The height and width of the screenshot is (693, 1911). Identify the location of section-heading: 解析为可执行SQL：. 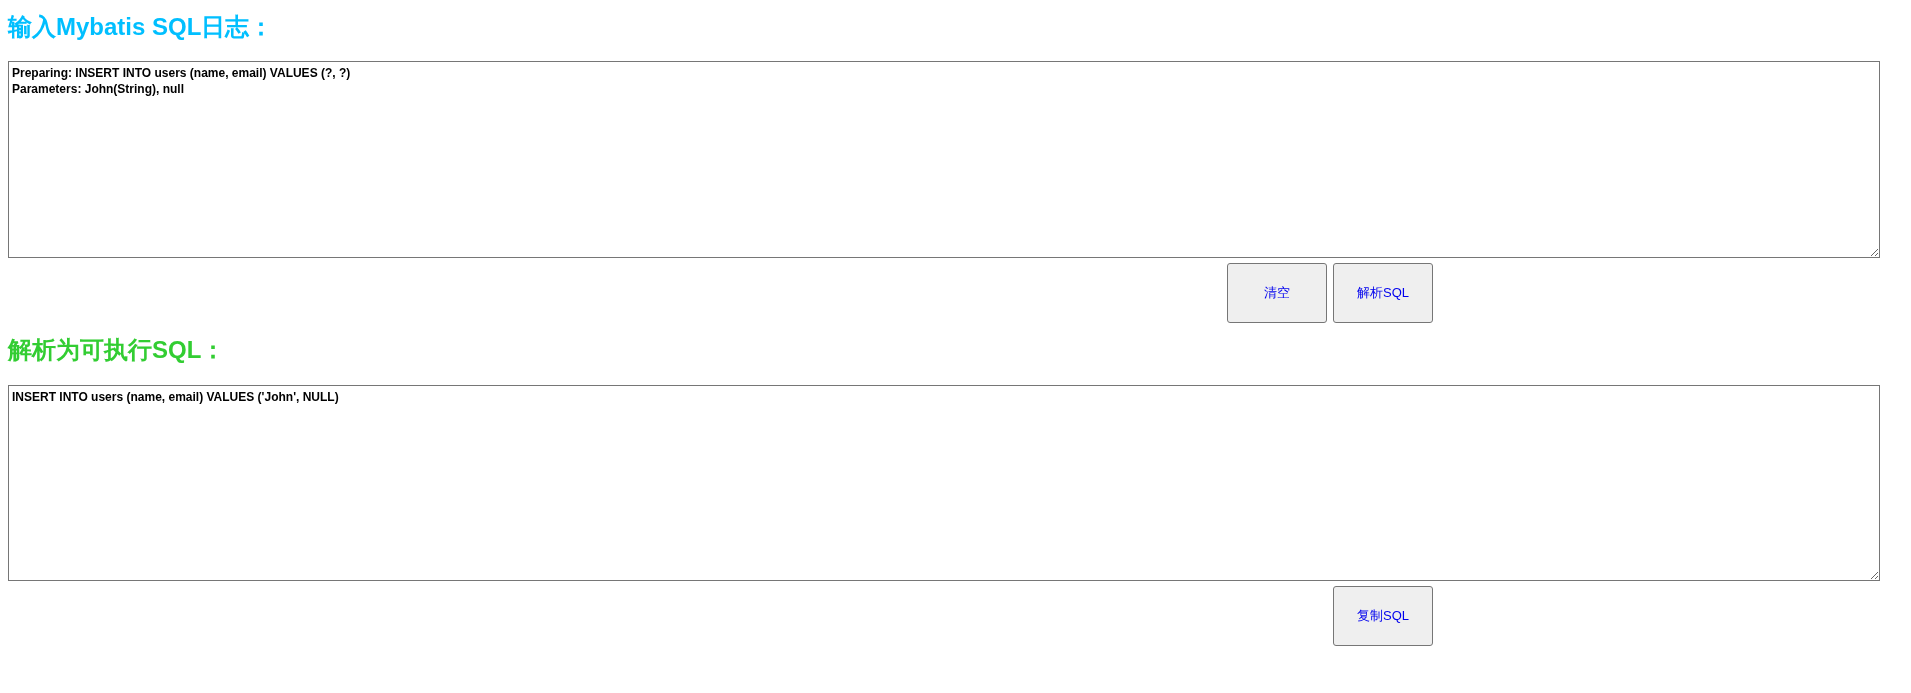
(117, 349).